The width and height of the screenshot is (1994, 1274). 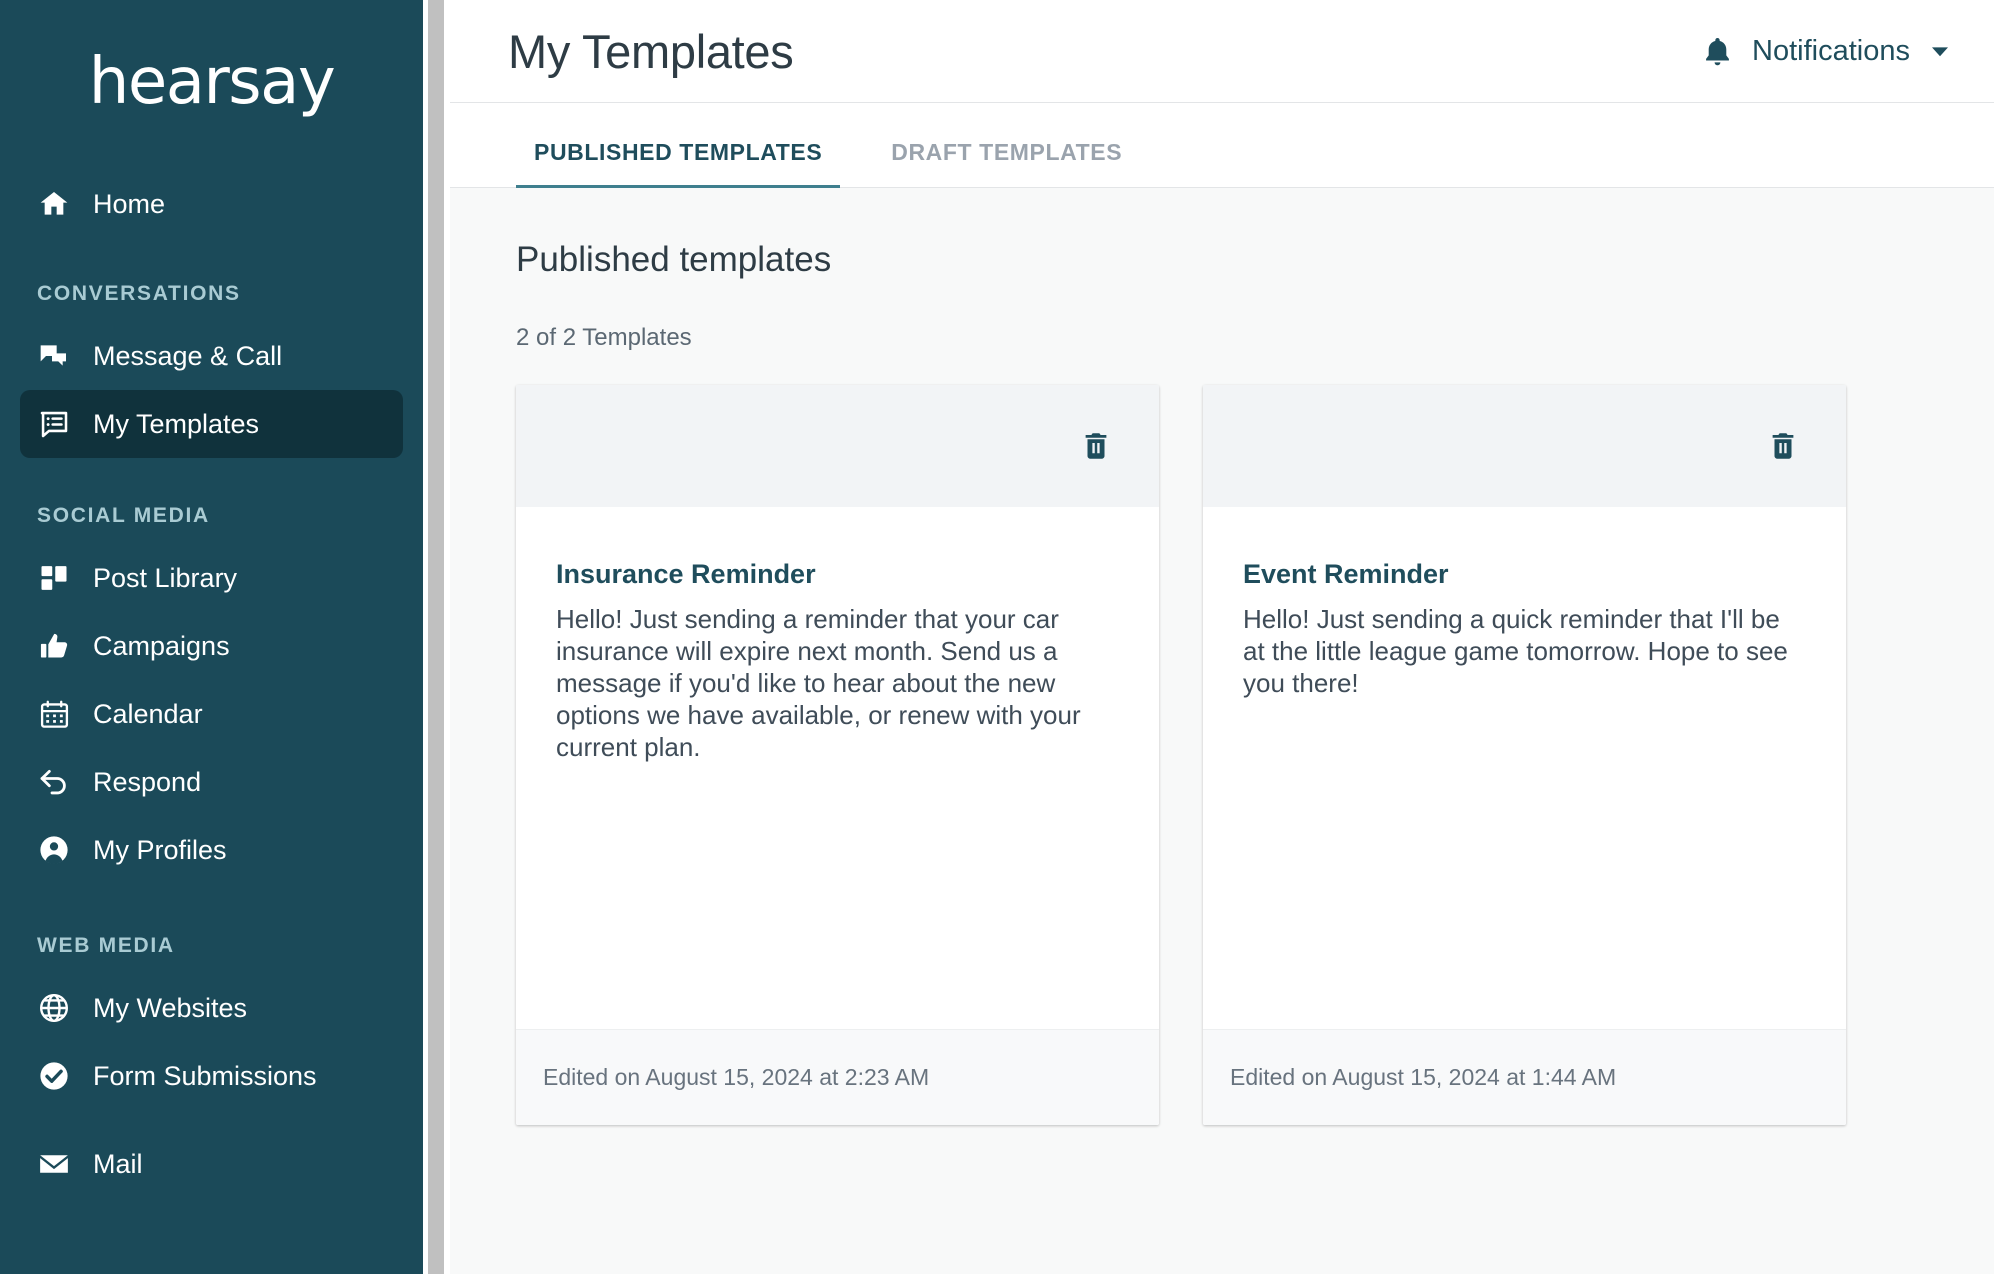 I want to click on brand-logo: hearsay, so click(x=211, y=82).